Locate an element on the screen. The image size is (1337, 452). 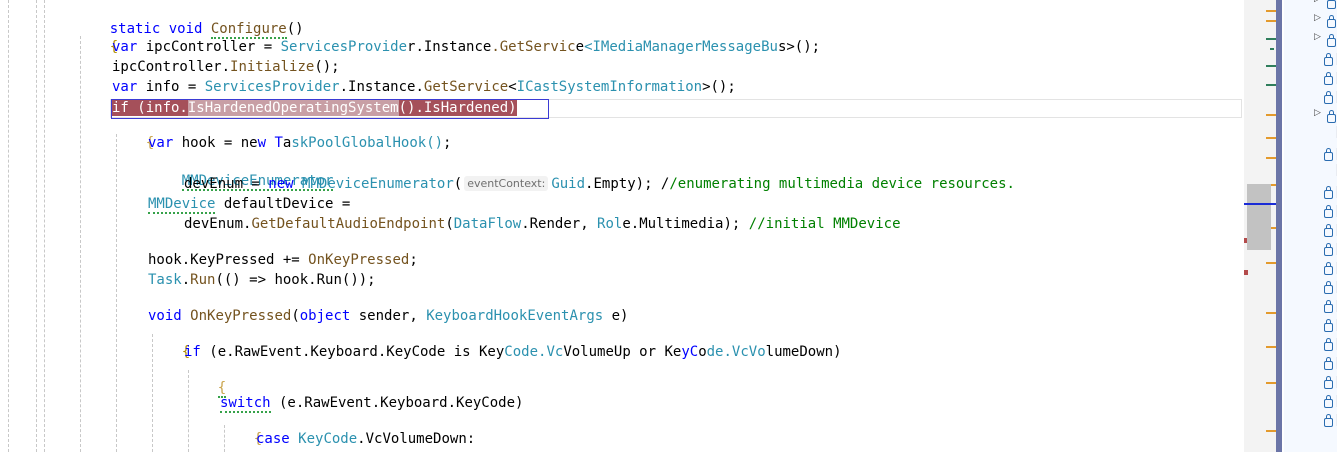
code-token: s>(); is located at coordinates (799, 47).